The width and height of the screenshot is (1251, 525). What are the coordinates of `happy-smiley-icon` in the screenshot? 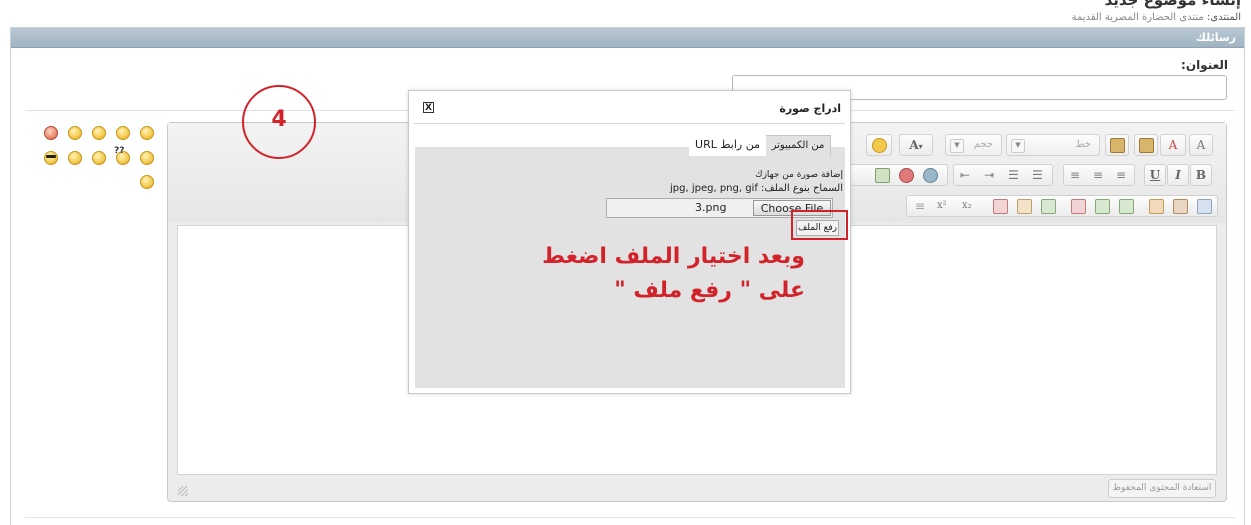 It's located at (75, 158).